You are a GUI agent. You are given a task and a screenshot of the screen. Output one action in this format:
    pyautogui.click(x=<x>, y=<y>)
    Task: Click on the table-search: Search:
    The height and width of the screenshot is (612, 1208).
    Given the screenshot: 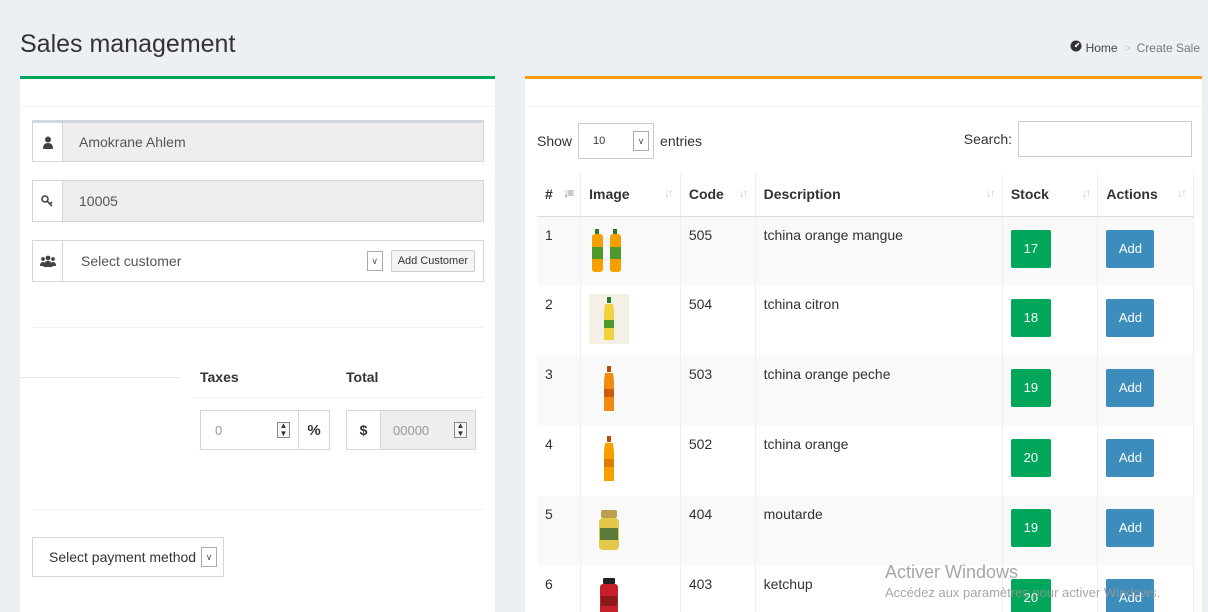 What is the action you would take?
    pyautogui.click(x=1078, y=139)
    